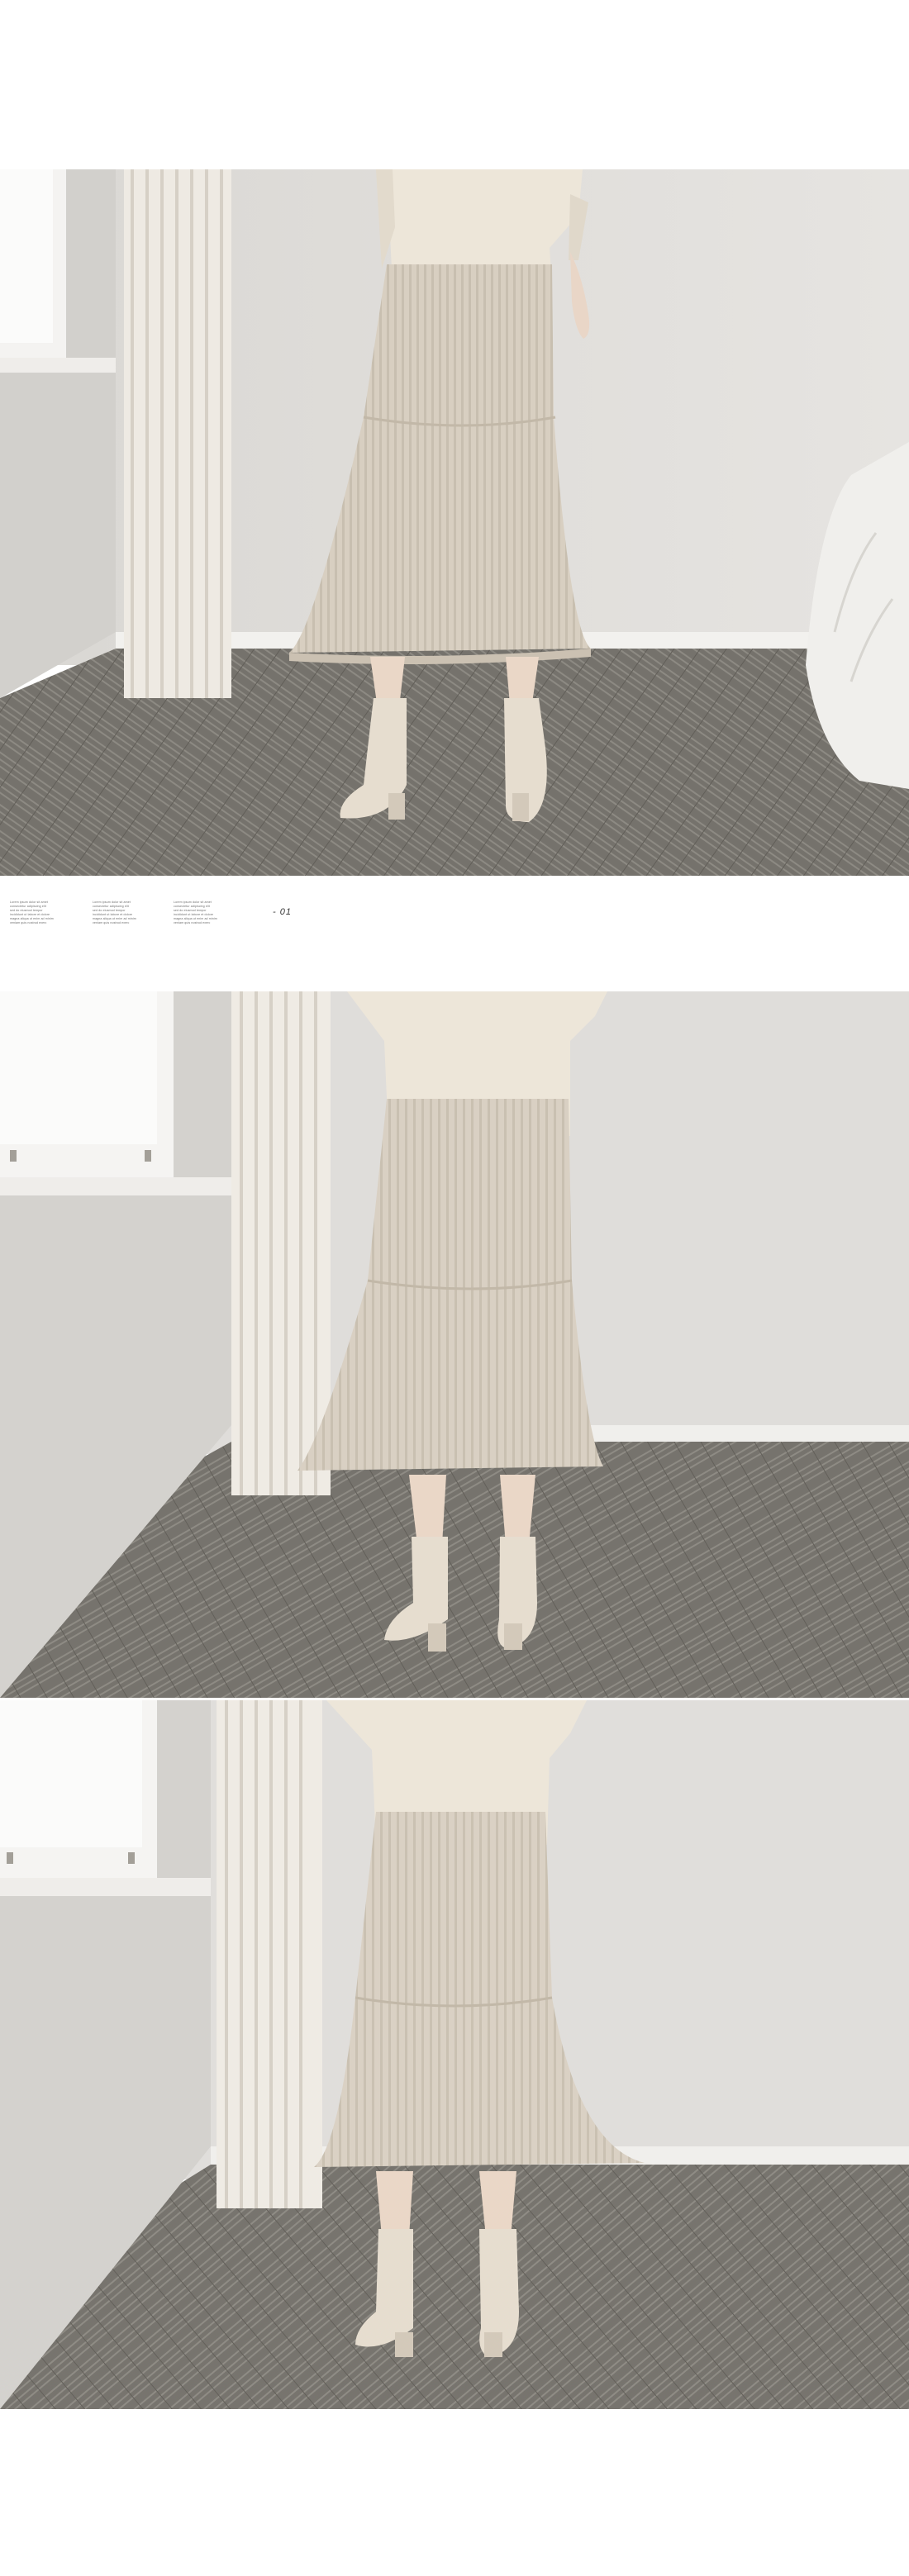  Describe the element at coordinates (282, 912) in the screenshot. I see `page-number: - 01` at that location.